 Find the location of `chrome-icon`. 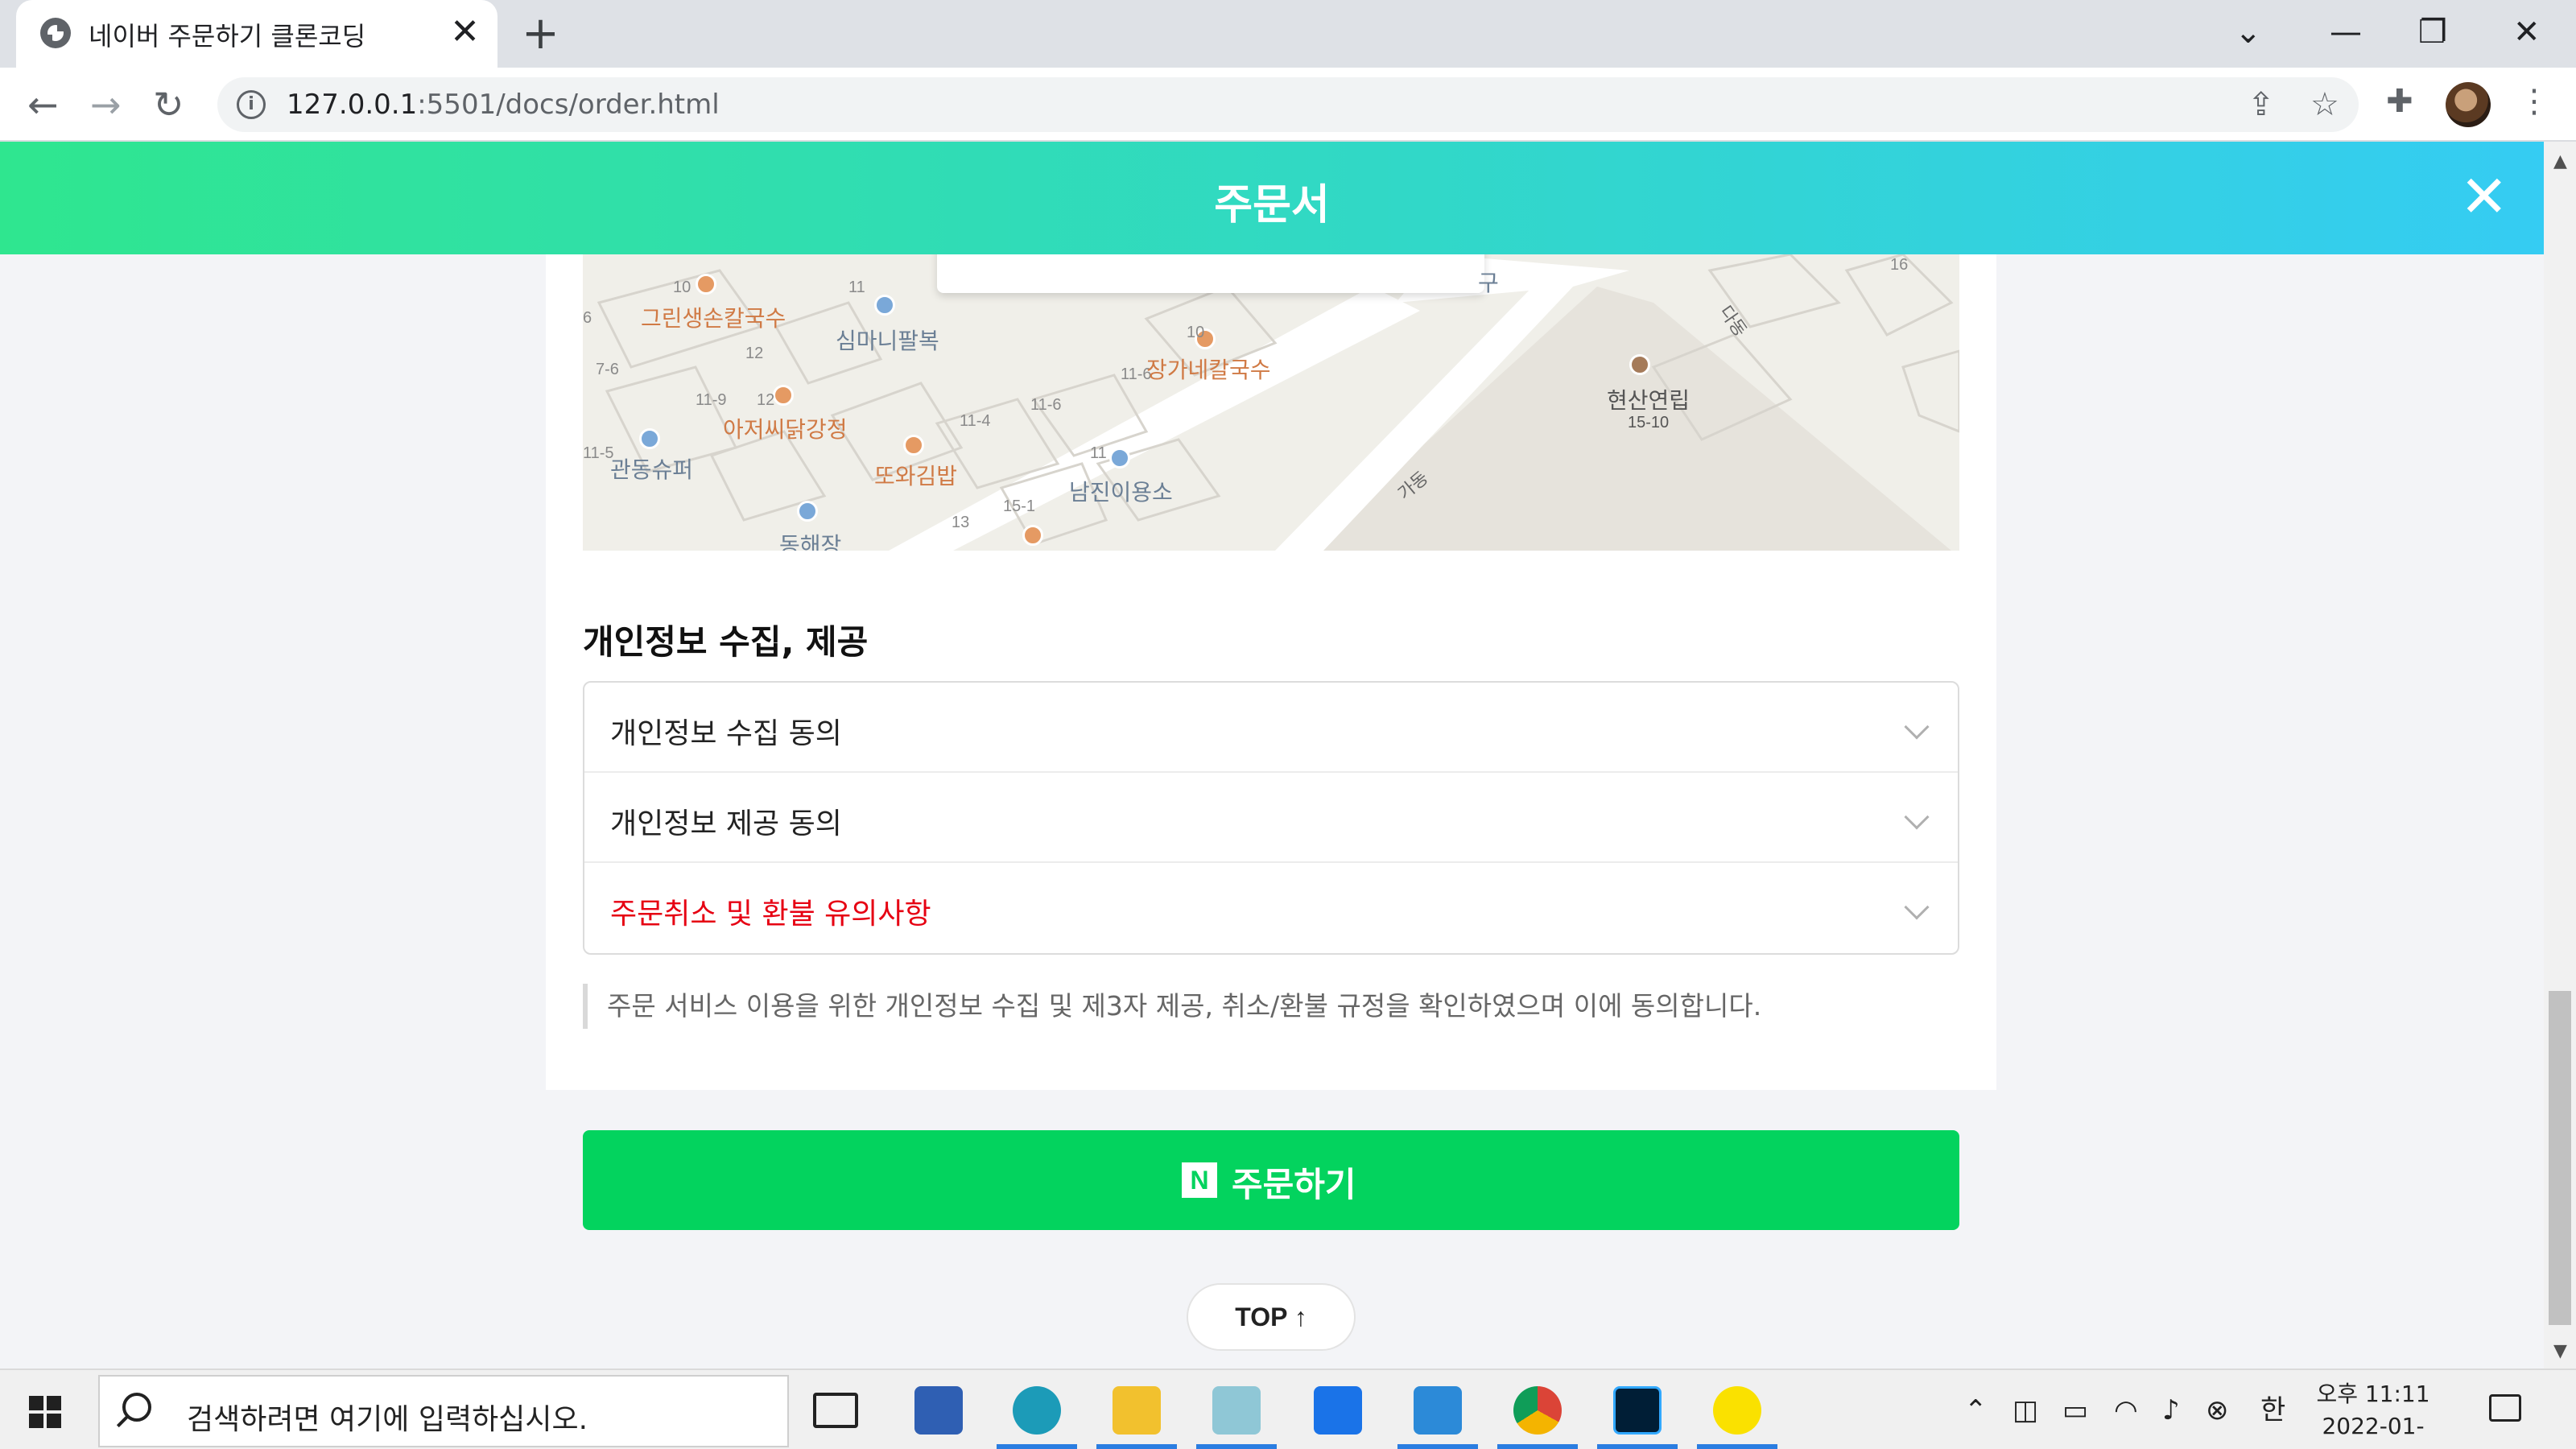

chrome-icon is located at coordinates (1537, 1410).